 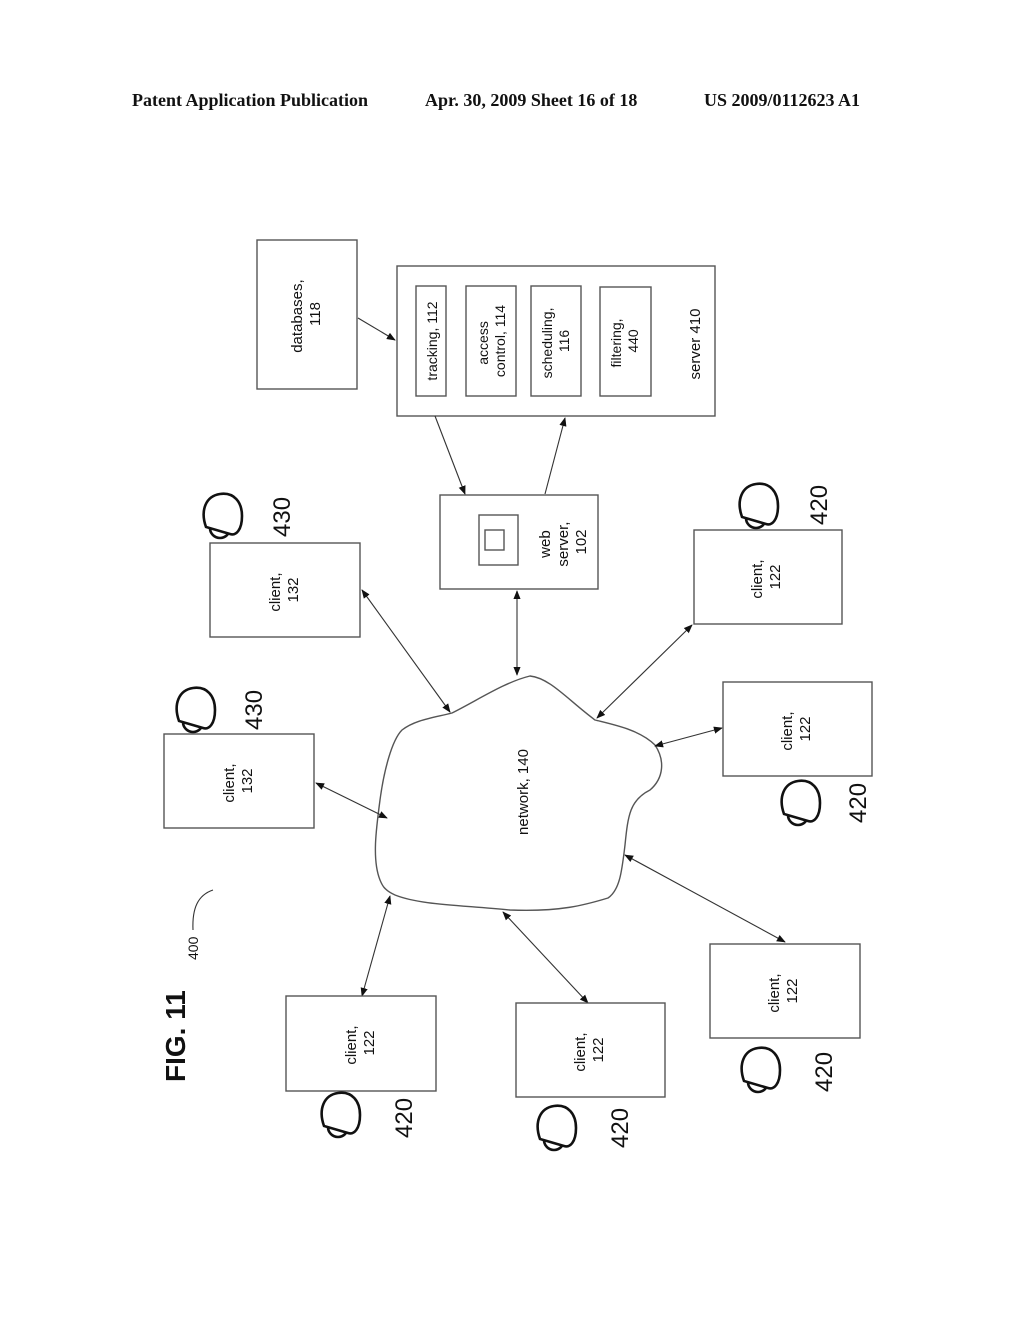 I want to click on client-122-bottom-left: client, 122 420, so click(x=361, y=1067).